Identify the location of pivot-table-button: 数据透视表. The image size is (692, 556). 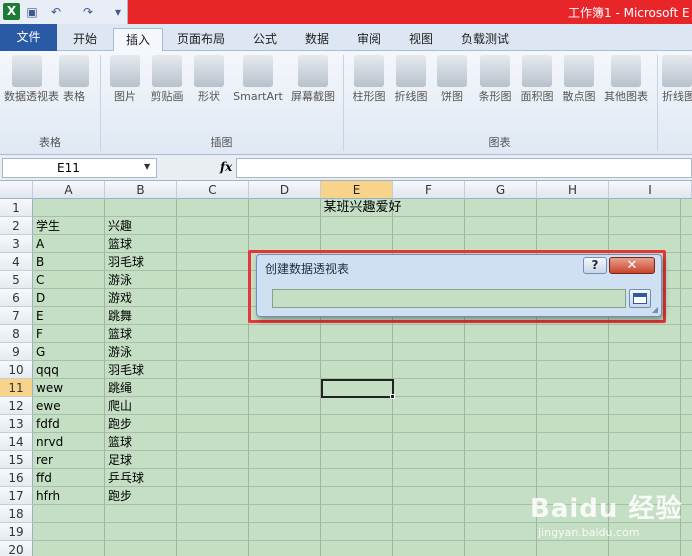
(31, 80).